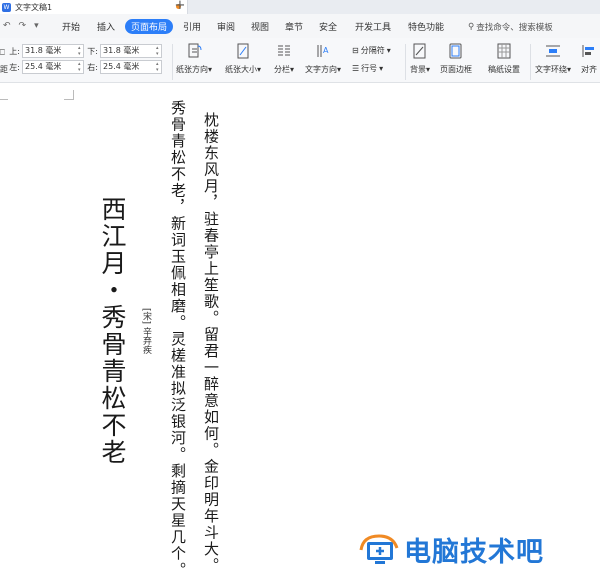 This screenshot has width=600, height=581. I want to click on title-bar: W 文字文稿1 +, so click(300, 7).